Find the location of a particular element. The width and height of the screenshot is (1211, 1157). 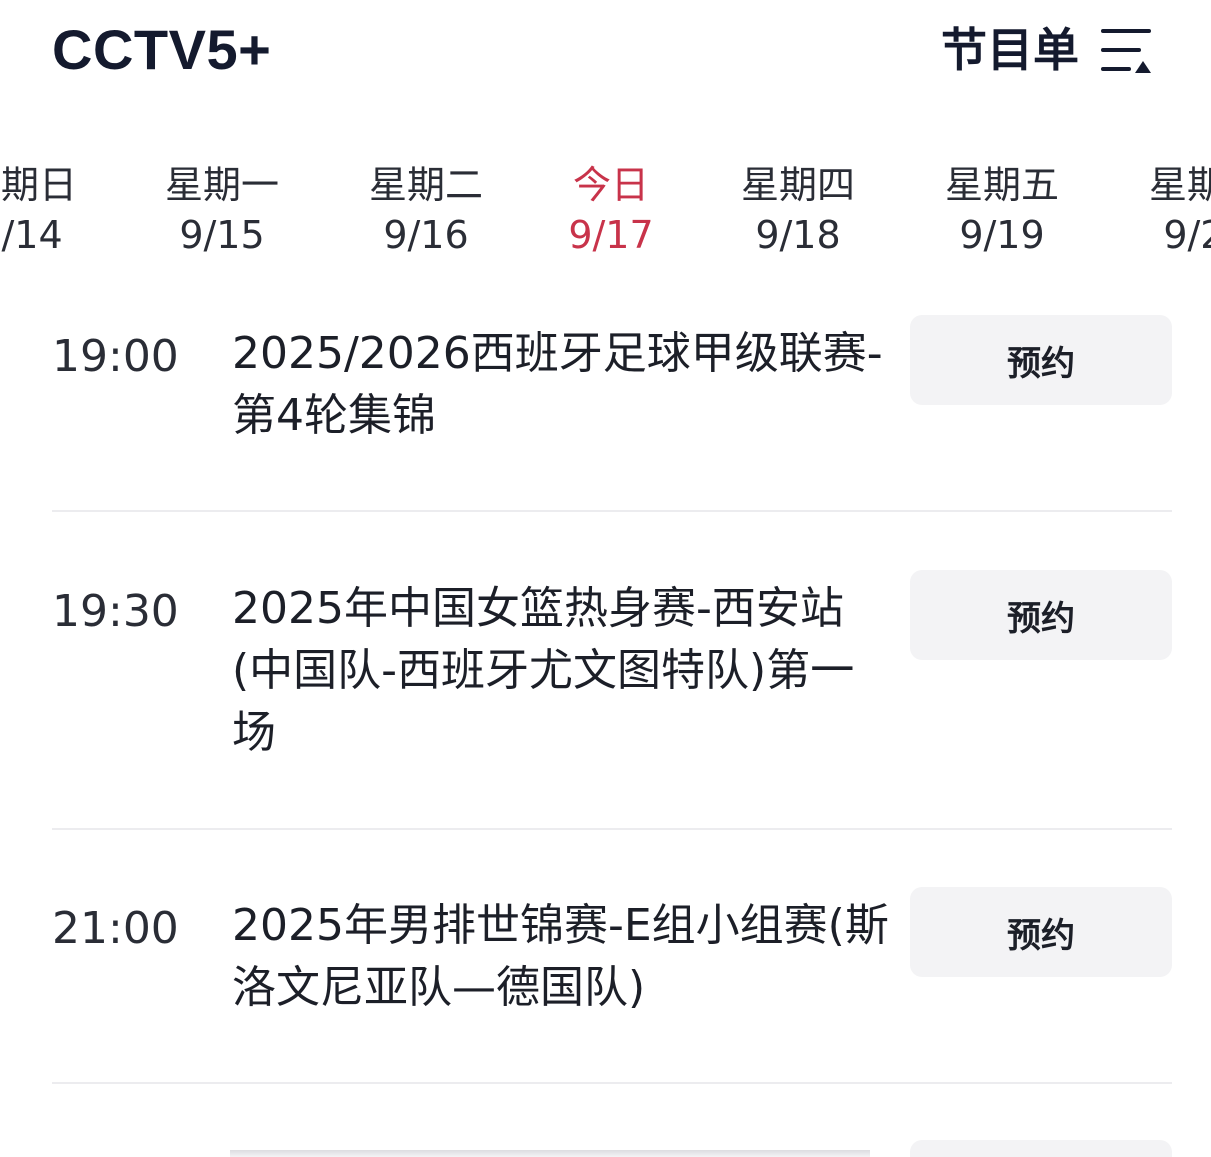

program-item: 19:00 2025/2026西班牙足球甲级联赛-第4轮集锦 预约 is located at coordinates (612, 395).